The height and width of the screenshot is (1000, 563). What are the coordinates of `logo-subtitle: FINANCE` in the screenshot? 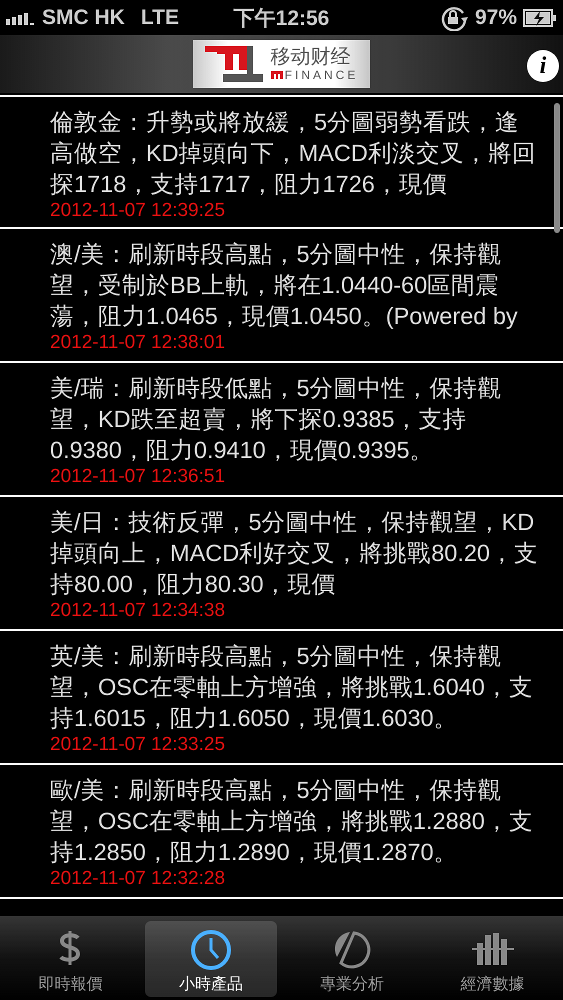 It's located at (321, 75).